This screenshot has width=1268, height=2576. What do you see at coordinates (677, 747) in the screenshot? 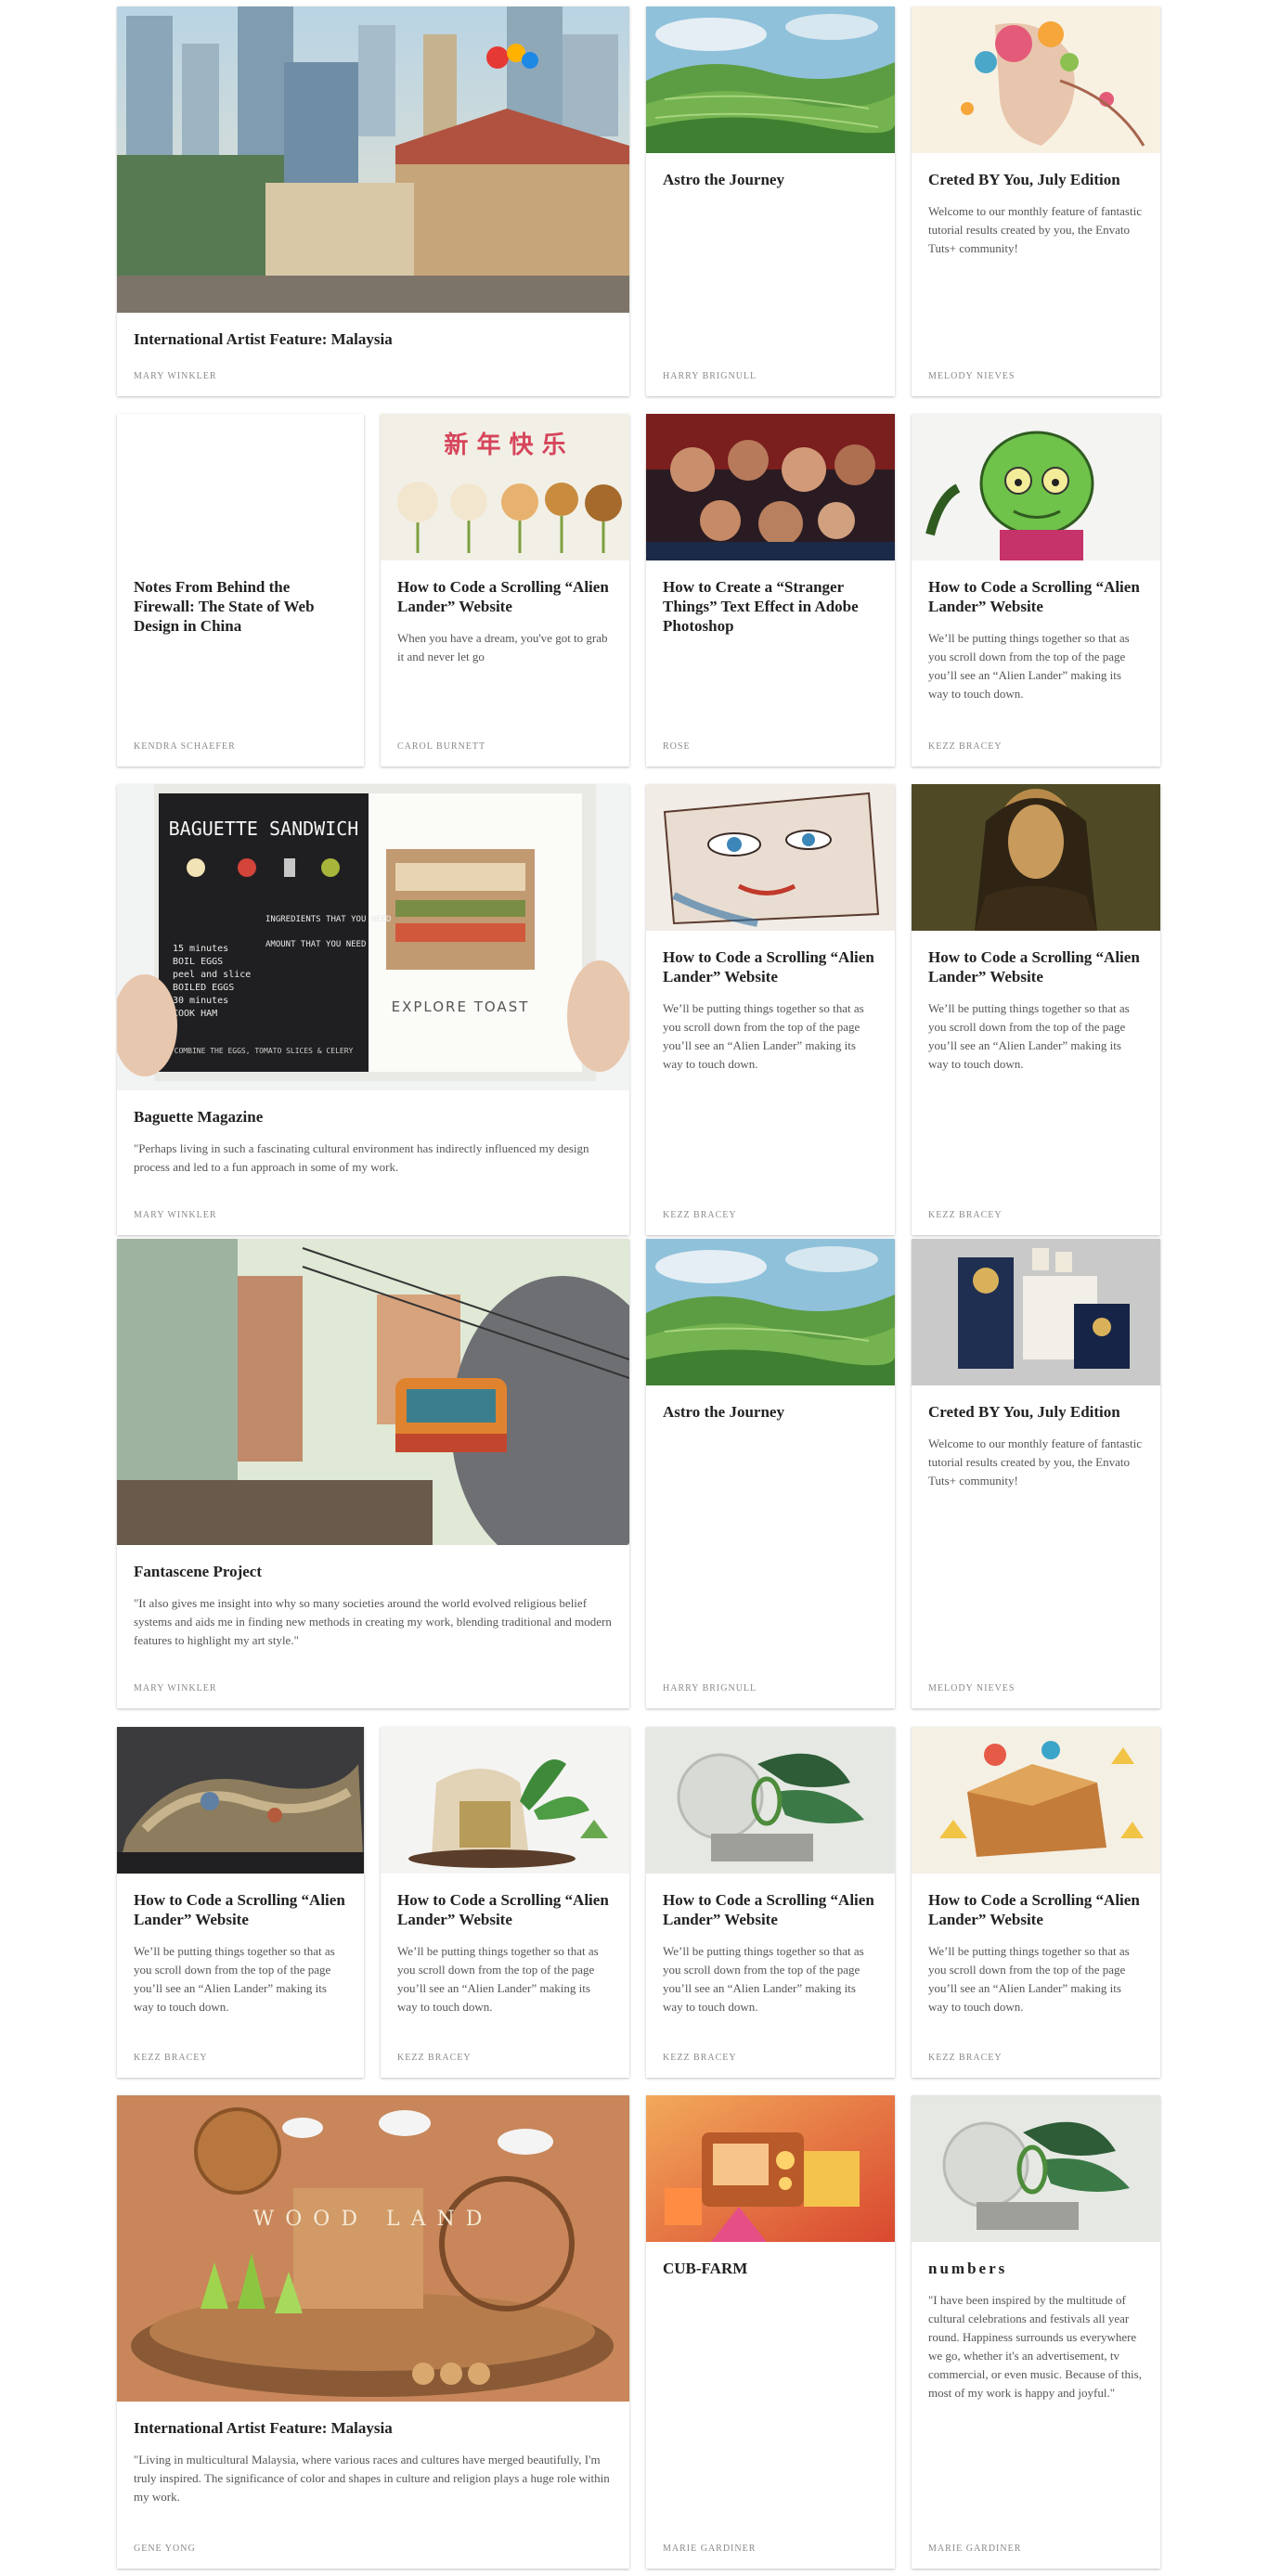
I see `article-author: ROSE` at bounding box center [677, 747].